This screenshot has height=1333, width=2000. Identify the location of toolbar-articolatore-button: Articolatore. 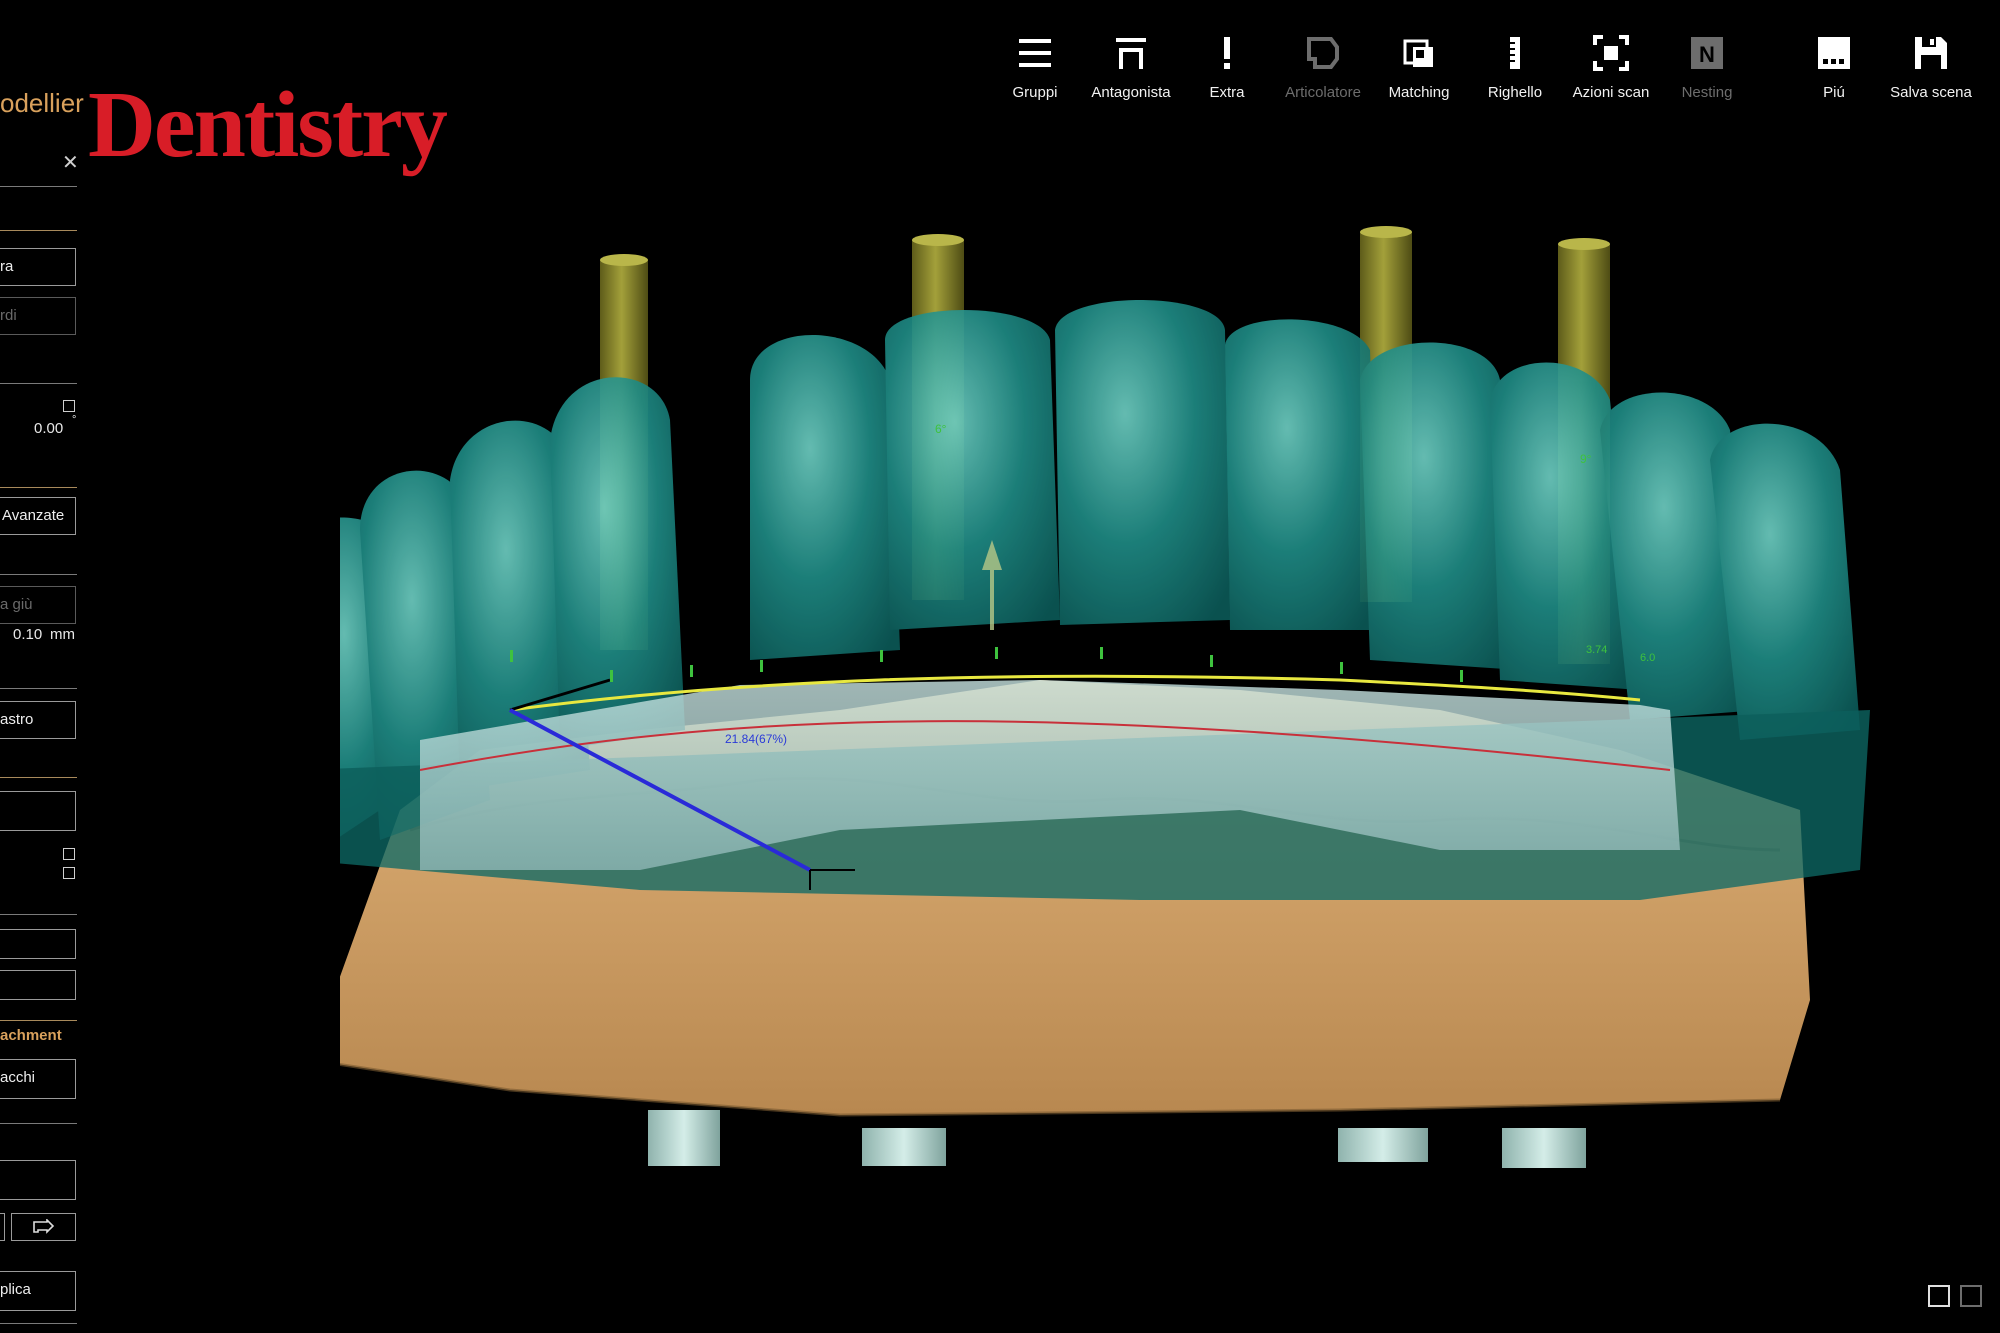
(1323, 66).